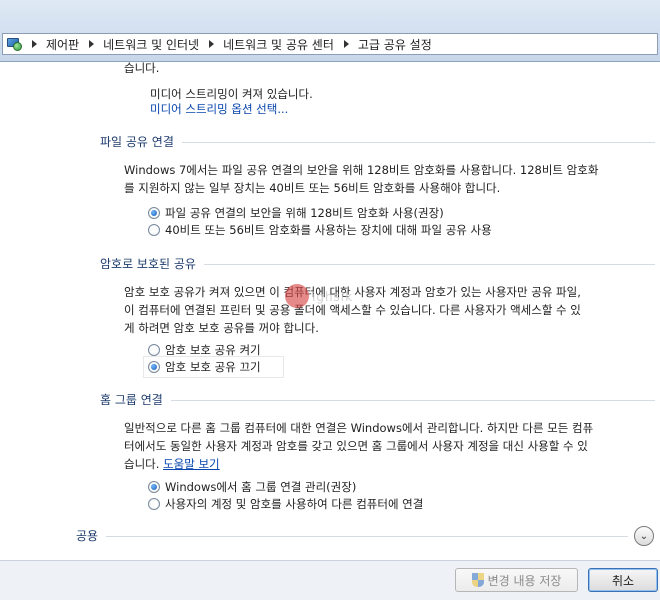 This screenshot has height=600, width=660. I want to click on radio-password-sharing-off: 암호 보호 공유 끄기, so click(204, 367).